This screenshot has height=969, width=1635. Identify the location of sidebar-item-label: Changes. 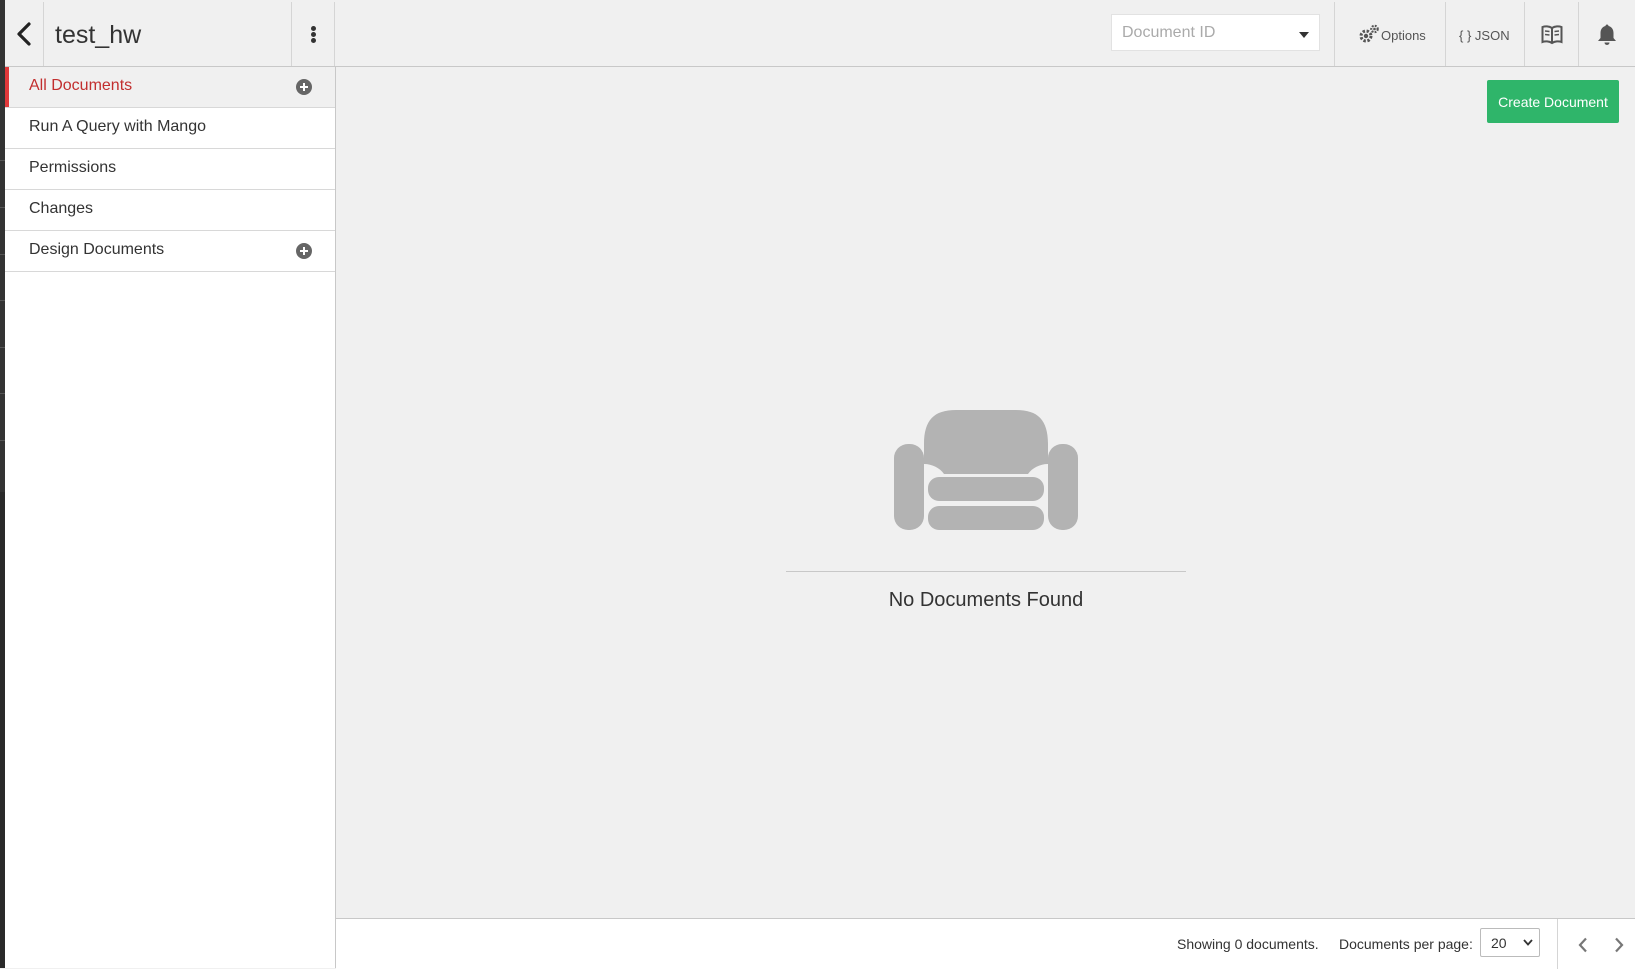
(61, 208).